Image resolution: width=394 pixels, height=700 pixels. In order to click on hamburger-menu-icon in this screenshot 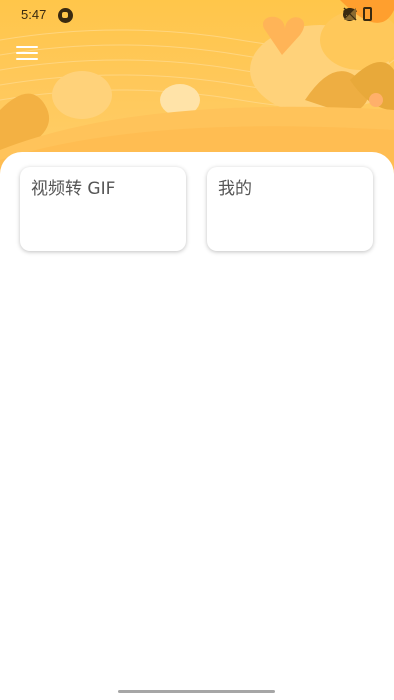, I will do `click(27, 53)`.